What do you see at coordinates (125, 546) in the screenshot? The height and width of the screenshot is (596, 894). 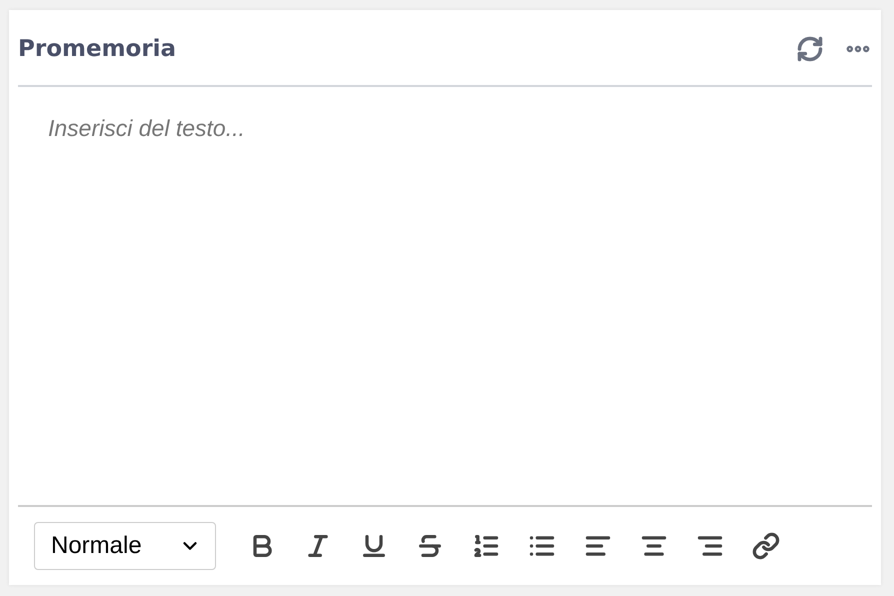 I see `format-select: Normale` at bounding box center [125, 546].